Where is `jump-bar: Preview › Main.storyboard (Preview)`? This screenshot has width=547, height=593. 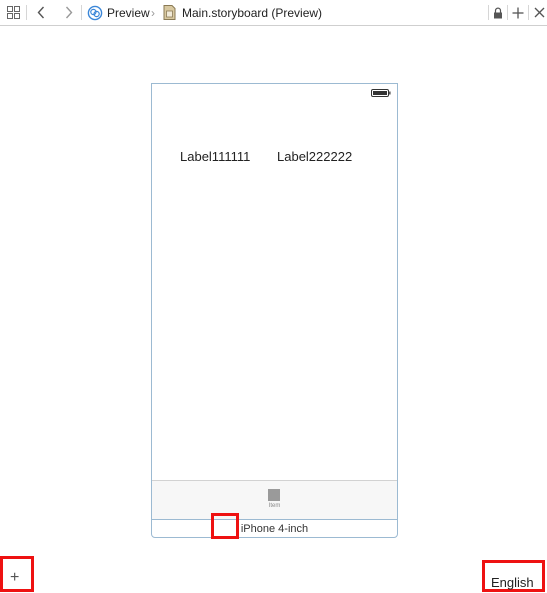
jump-bar: Preview › Main.storyboard (Preview) is located at coordinates (273, 13).